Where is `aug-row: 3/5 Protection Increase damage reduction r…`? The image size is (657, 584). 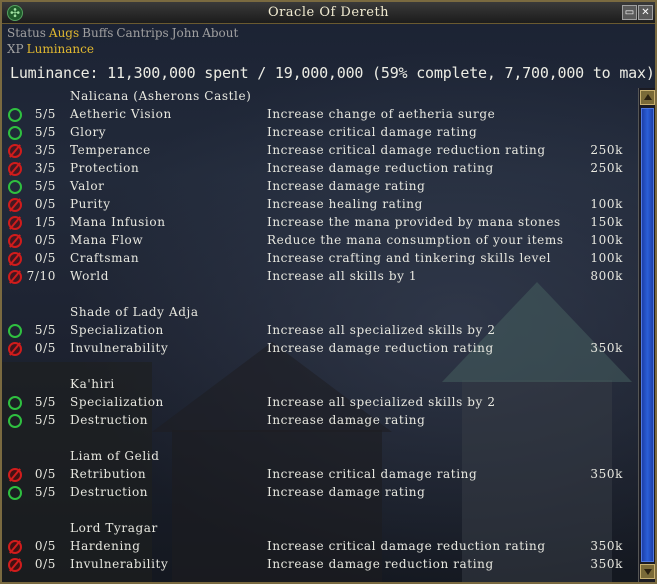
aug-row: 3/5 Protection Increase damage reduction r… is located at coordinates (320, 169).